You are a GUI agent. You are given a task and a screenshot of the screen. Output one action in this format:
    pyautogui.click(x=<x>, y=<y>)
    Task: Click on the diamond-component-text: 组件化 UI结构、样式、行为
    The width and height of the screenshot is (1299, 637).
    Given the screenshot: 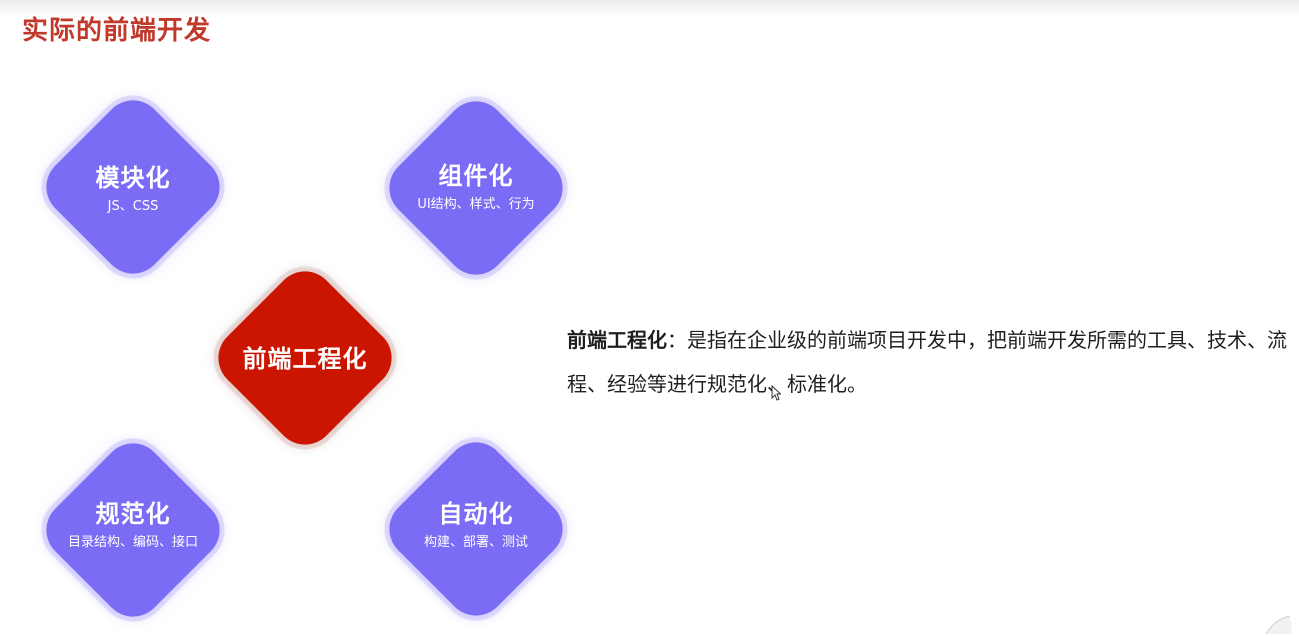 What is the action you would take?
    pyautogui.click(x=476, y=187)
    